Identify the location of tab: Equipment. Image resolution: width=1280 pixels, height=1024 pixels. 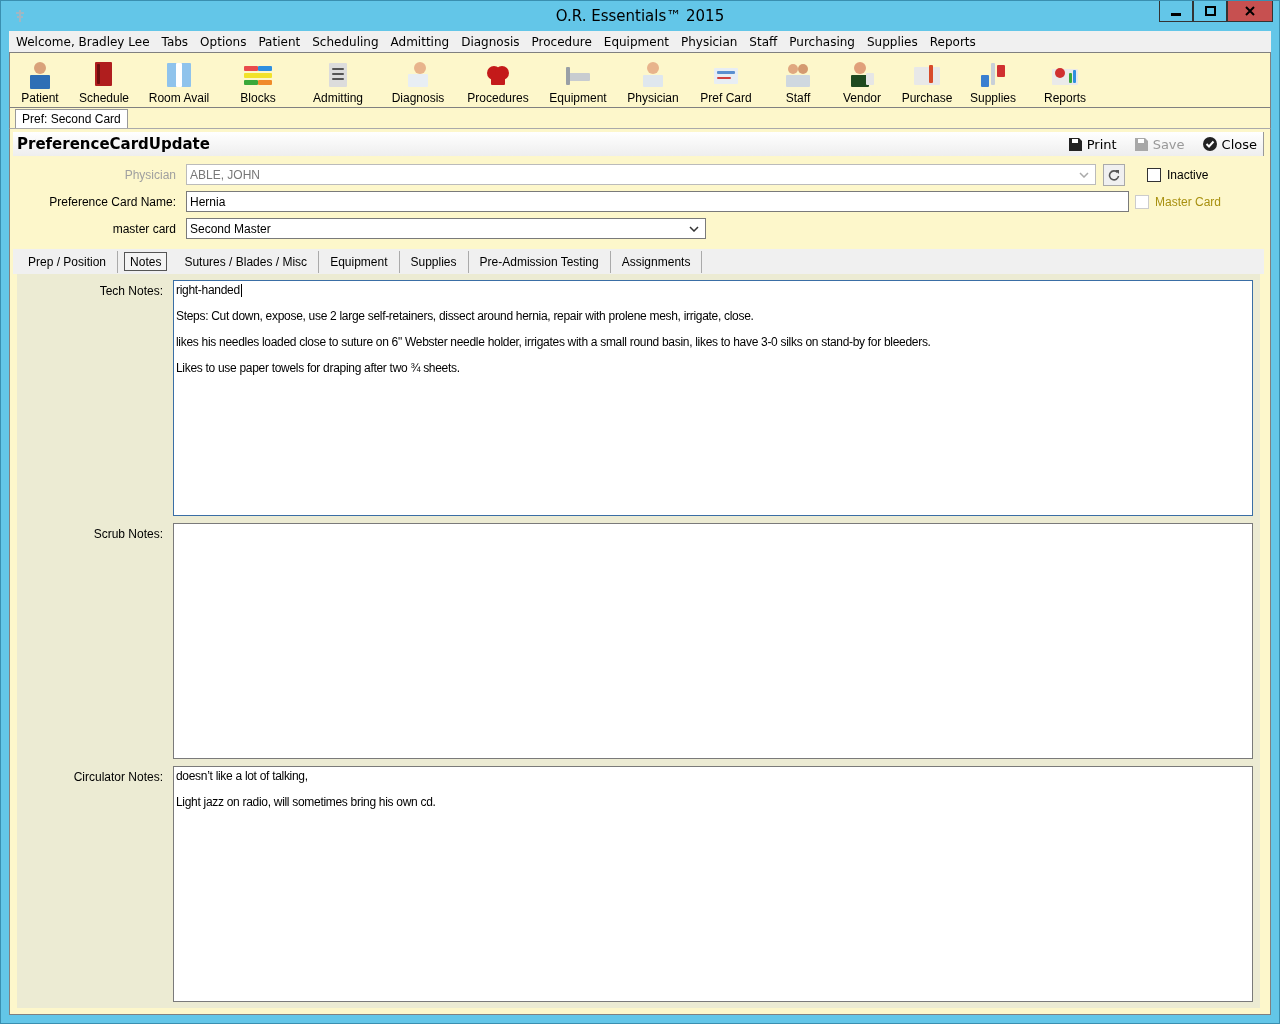
(359, 261).